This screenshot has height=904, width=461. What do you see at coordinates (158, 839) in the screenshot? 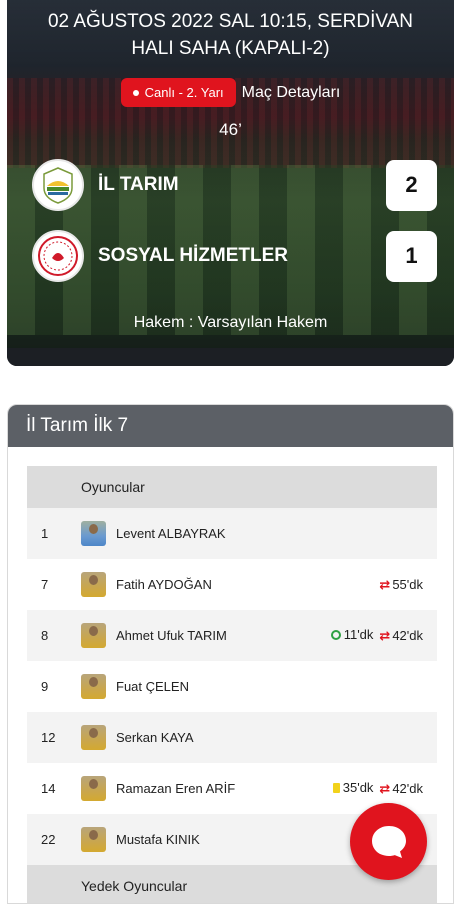
I see `player-name: Mustafa KINIK` at bounding box center [158, 839].